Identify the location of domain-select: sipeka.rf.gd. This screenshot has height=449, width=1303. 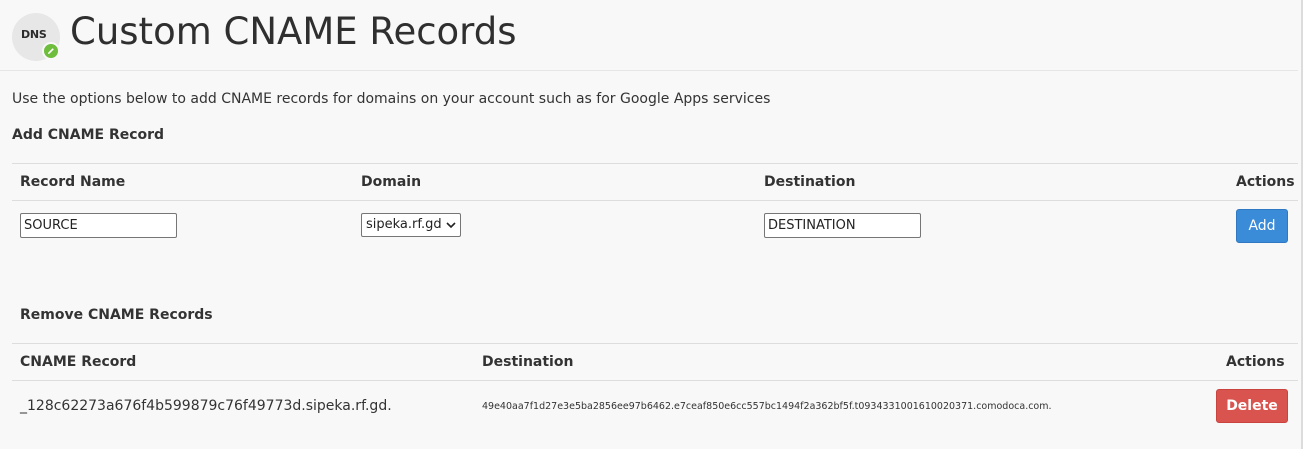
(411, 225).